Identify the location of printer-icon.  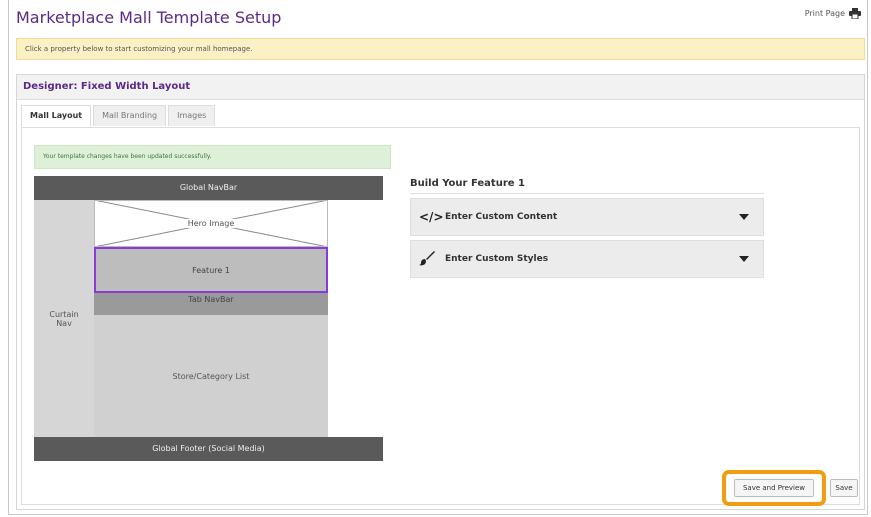
(855, 13).